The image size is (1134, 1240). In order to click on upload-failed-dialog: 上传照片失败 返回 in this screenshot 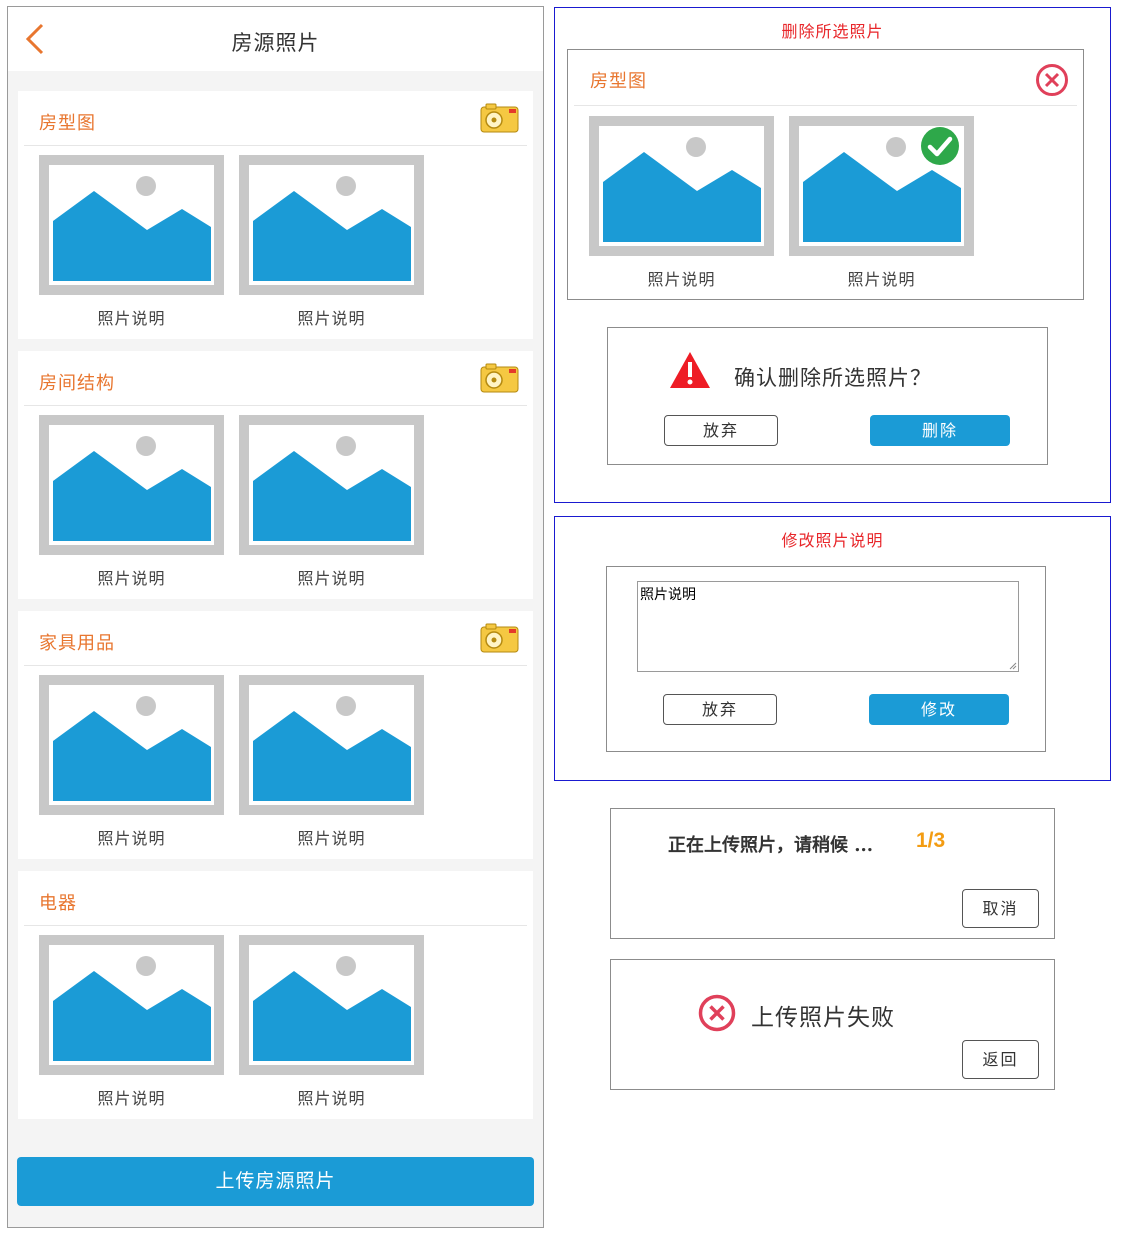, I will do `click(832, 1024)`.